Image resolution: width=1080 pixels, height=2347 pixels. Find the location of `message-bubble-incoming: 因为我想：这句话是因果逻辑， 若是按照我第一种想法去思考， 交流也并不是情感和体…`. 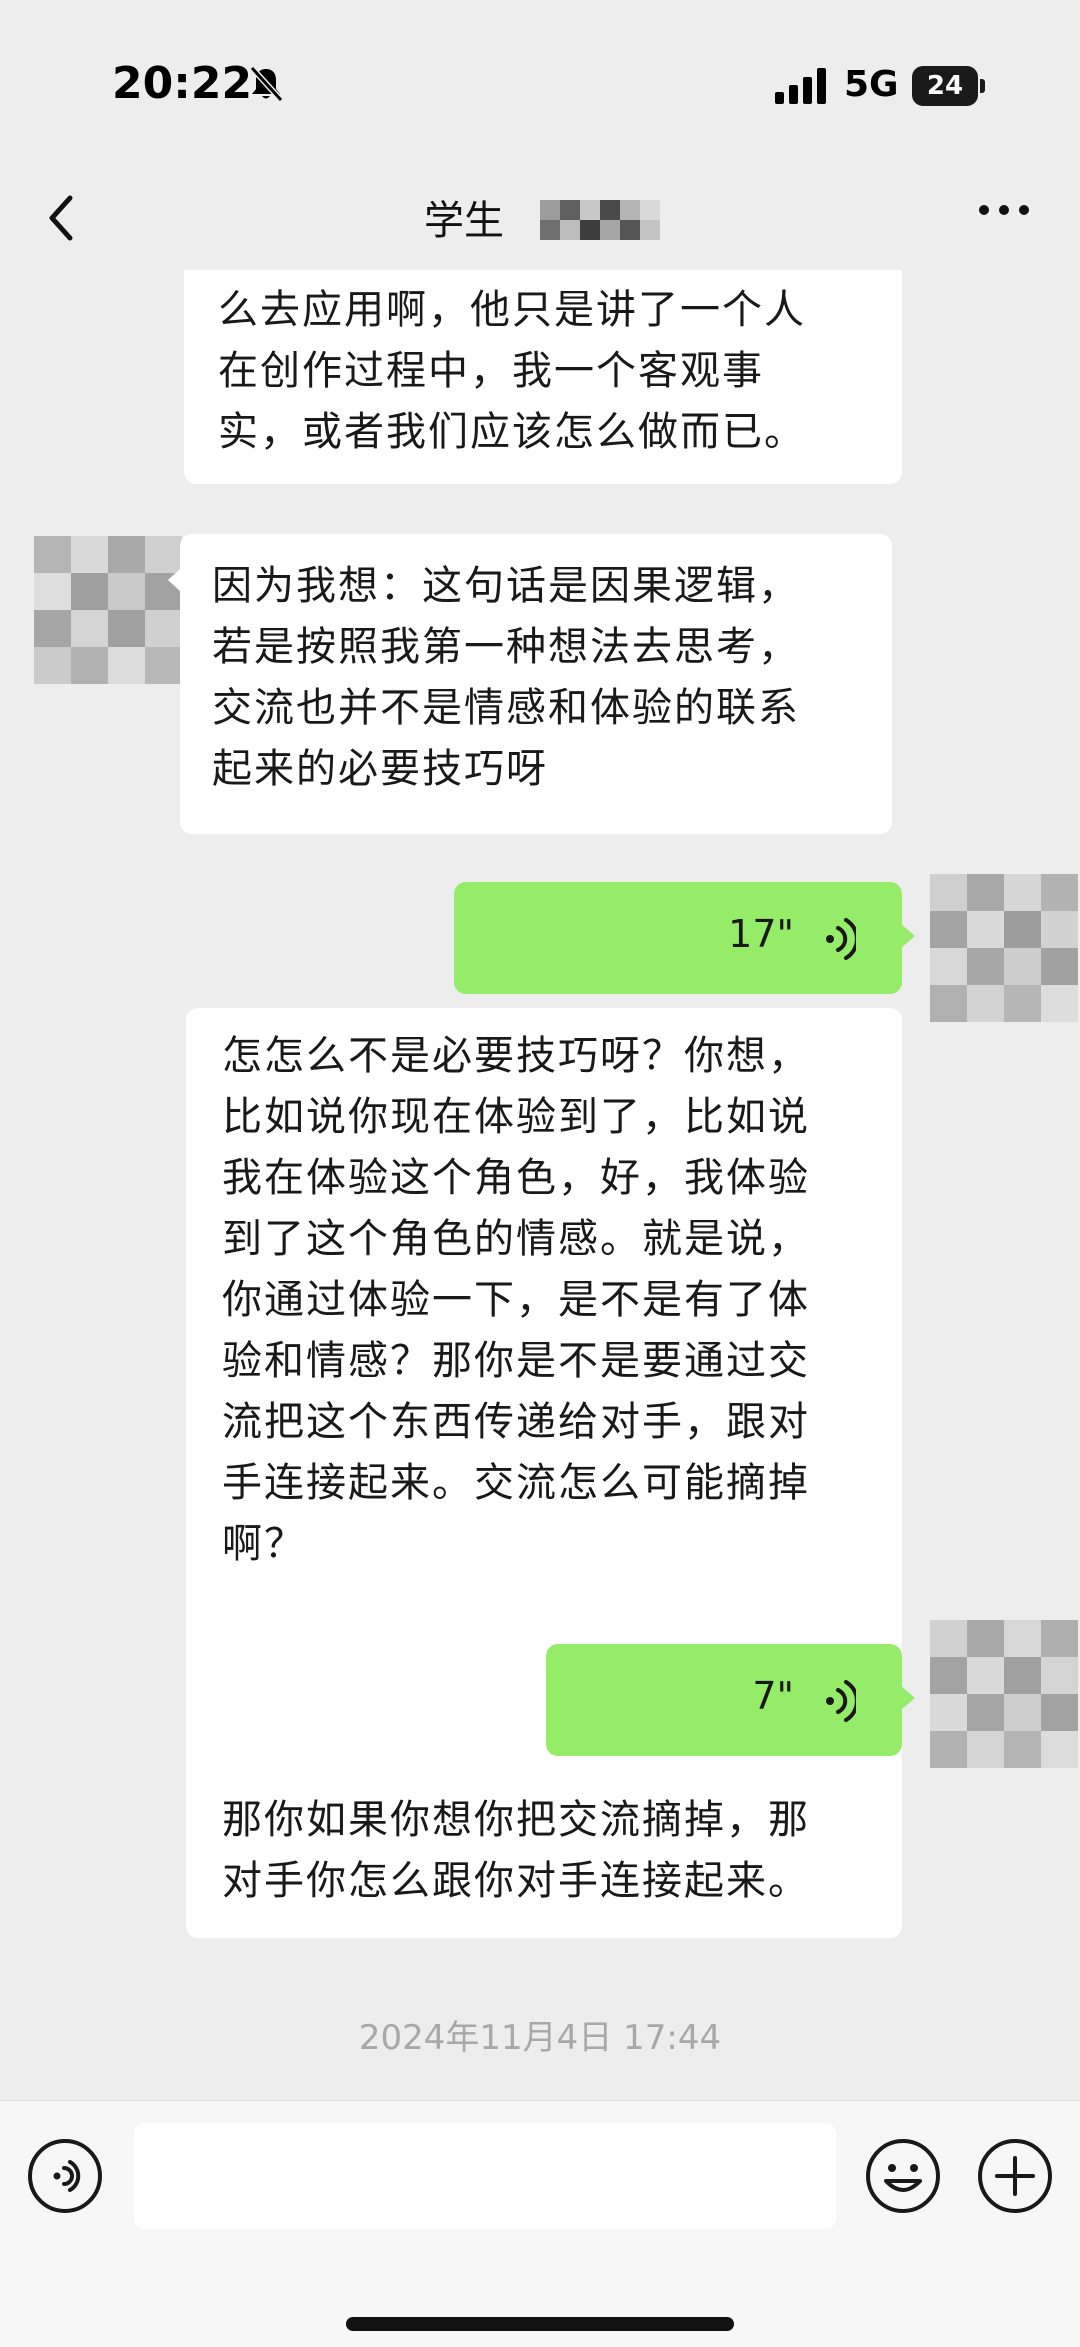

message-bubble-incoming: 因为我想：这句话是因果逻辑， 若是按照我第一种想法去思考， 交流也并不是情感和体… is located at coordinates (530, 684).